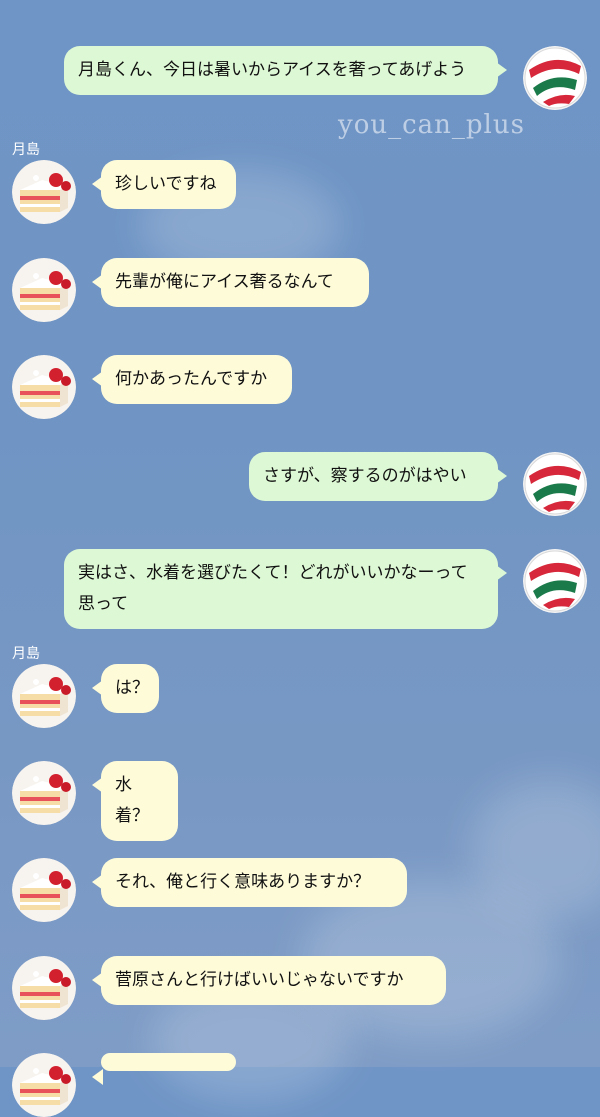  I want to click on their-message-bubble: 先輩が俺にアイス奢るなんて, so click(230, 282).